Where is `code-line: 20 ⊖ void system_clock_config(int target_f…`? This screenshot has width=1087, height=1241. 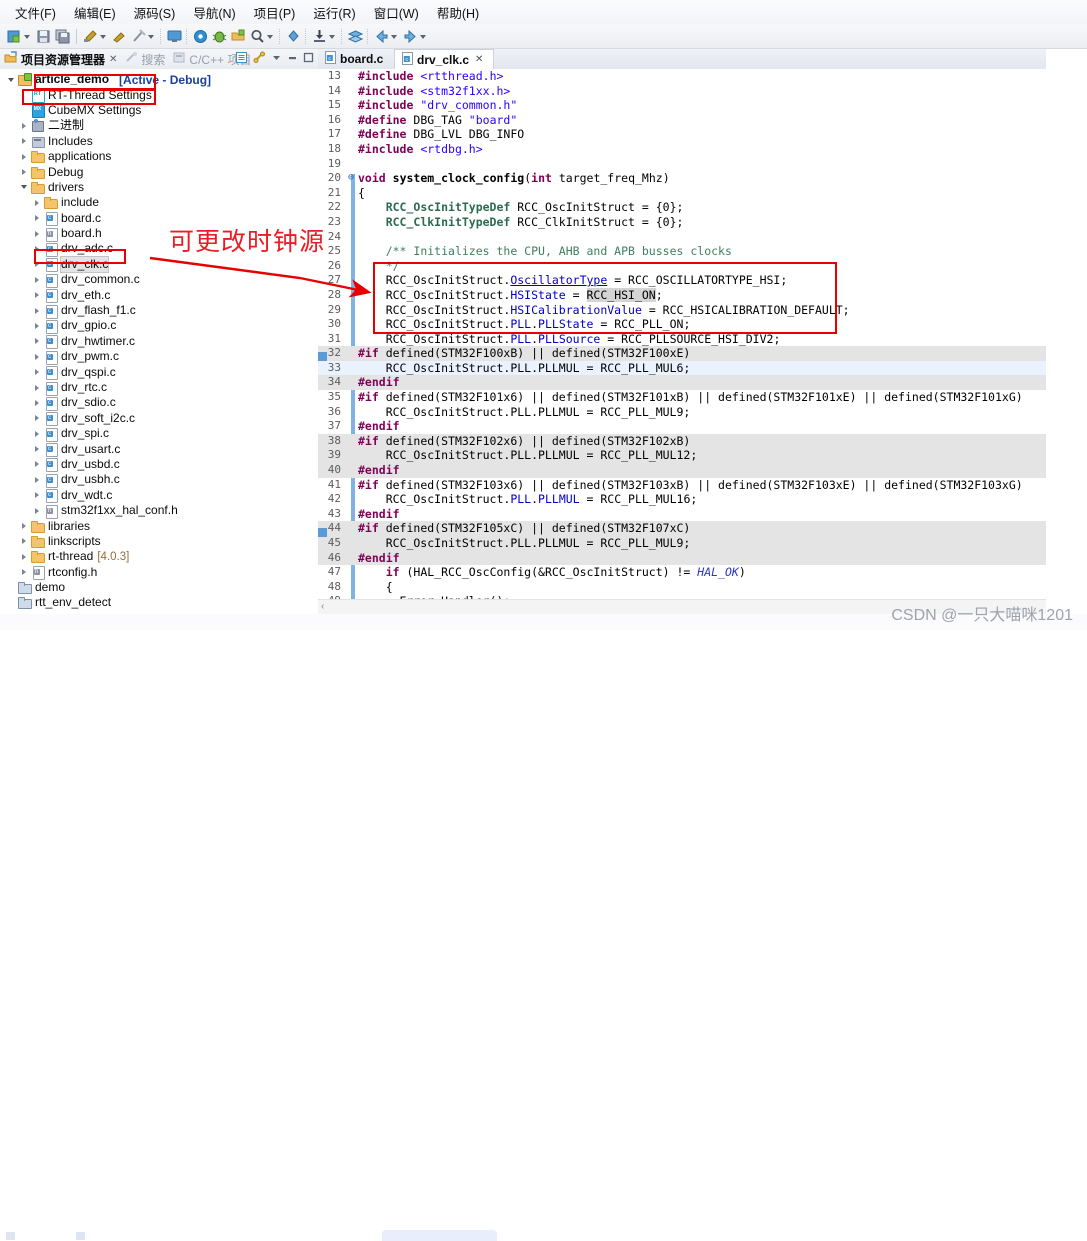 code-line: 20 ⊖ void system_clock_config(int target_f… is located at coordinates (682, 178).